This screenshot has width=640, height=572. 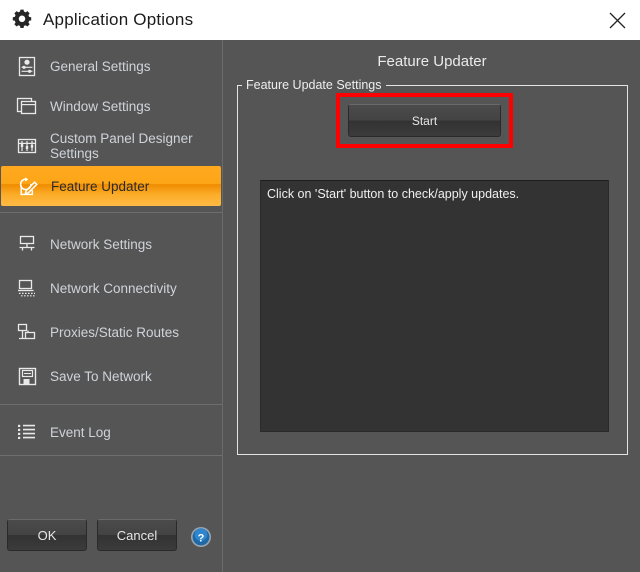 What do you see at coordinates (424, 120) in the screenshot?
I see `start-button: Start` at bounding box center [424, 120].